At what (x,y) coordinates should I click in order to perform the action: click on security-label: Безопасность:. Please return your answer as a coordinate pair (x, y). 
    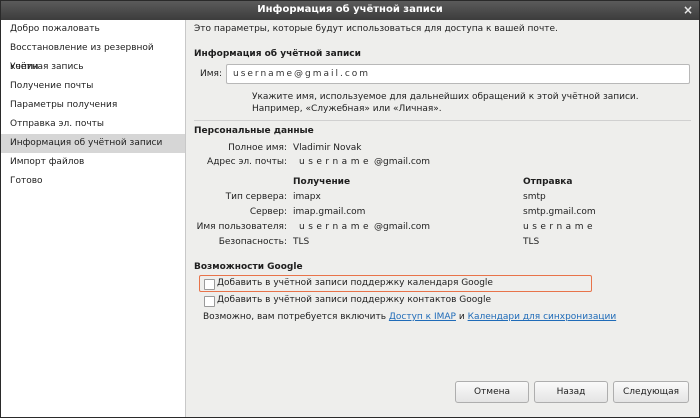
    Looking at the image, I should click on (252, 242).